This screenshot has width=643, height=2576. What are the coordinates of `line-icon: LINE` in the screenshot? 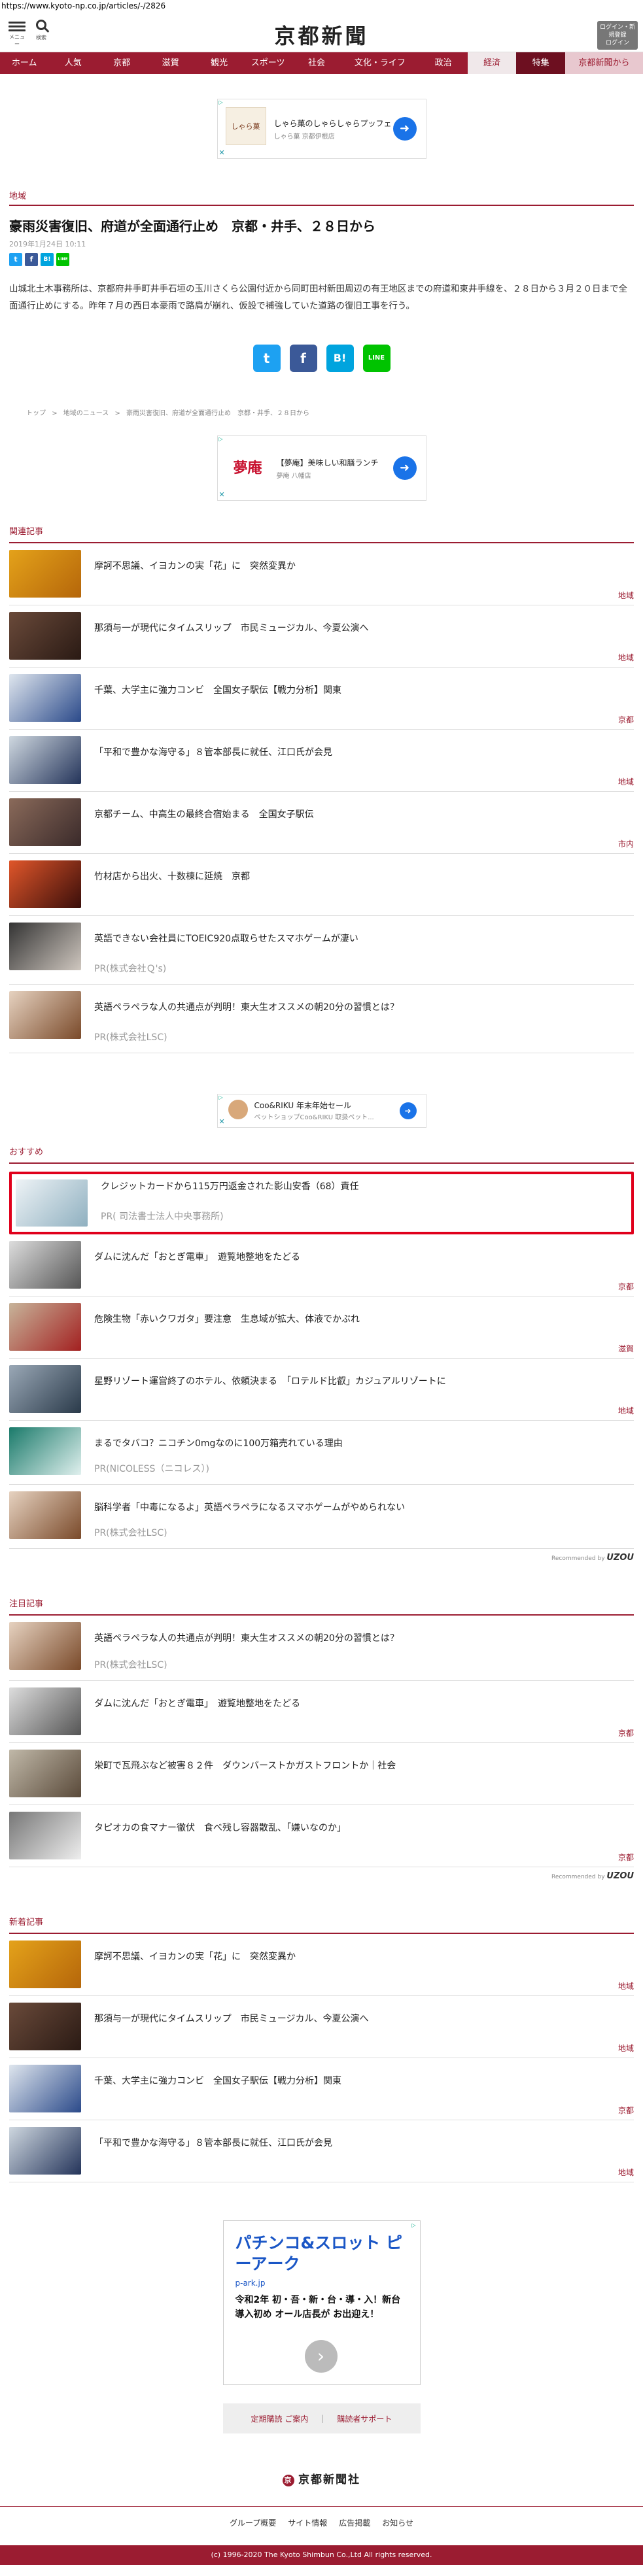 It's located at (62, 259).